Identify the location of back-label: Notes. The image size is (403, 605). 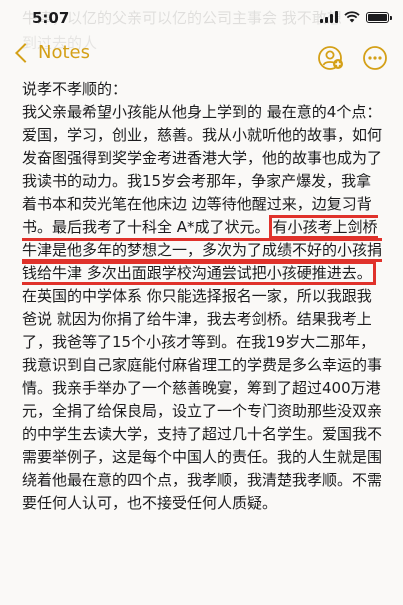
(64, 52).